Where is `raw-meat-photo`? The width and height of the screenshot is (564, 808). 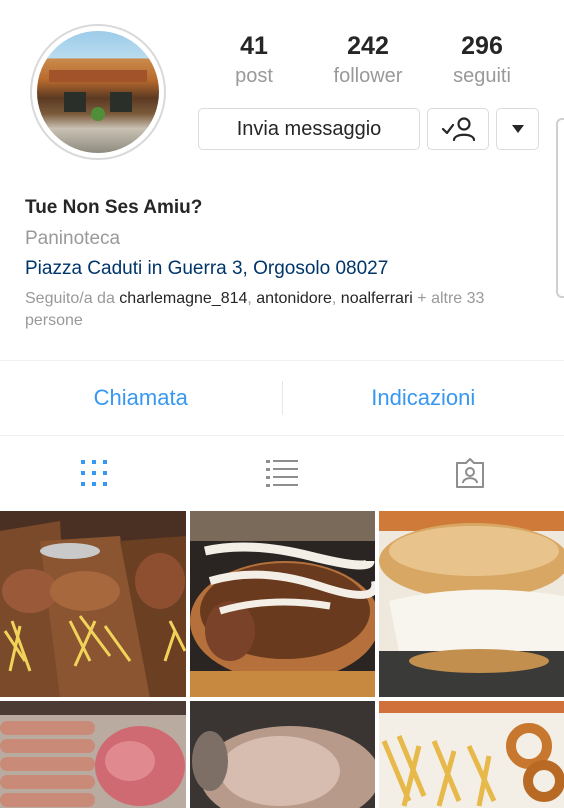 raw-meat-photo is located at coordinates (93, 754).